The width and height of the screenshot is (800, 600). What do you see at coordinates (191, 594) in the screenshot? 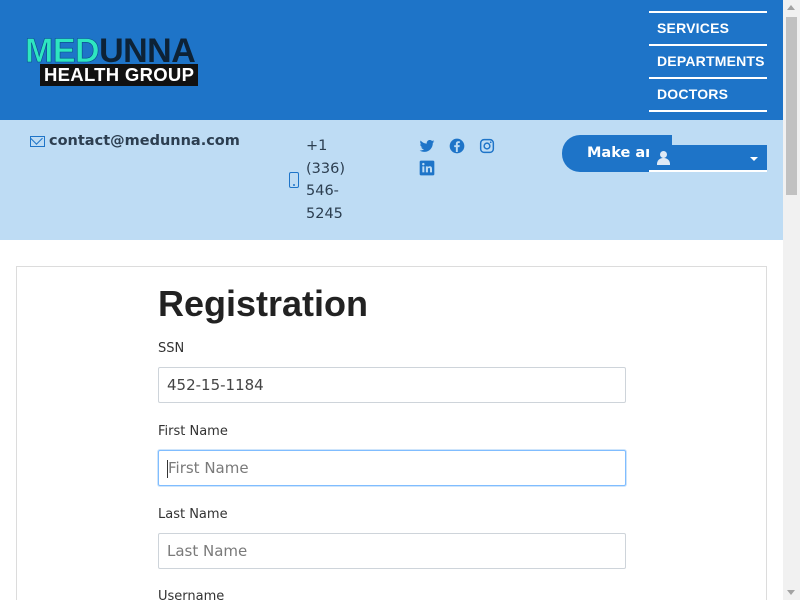
I see `username-label: Username` at bounding box center [191, 594].